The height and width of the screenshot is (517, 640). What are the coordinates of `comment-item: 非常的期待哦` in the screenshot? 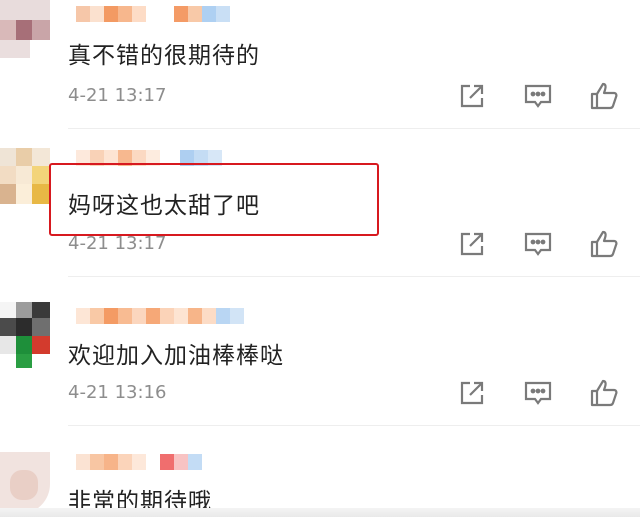 It's located at (320, 480).